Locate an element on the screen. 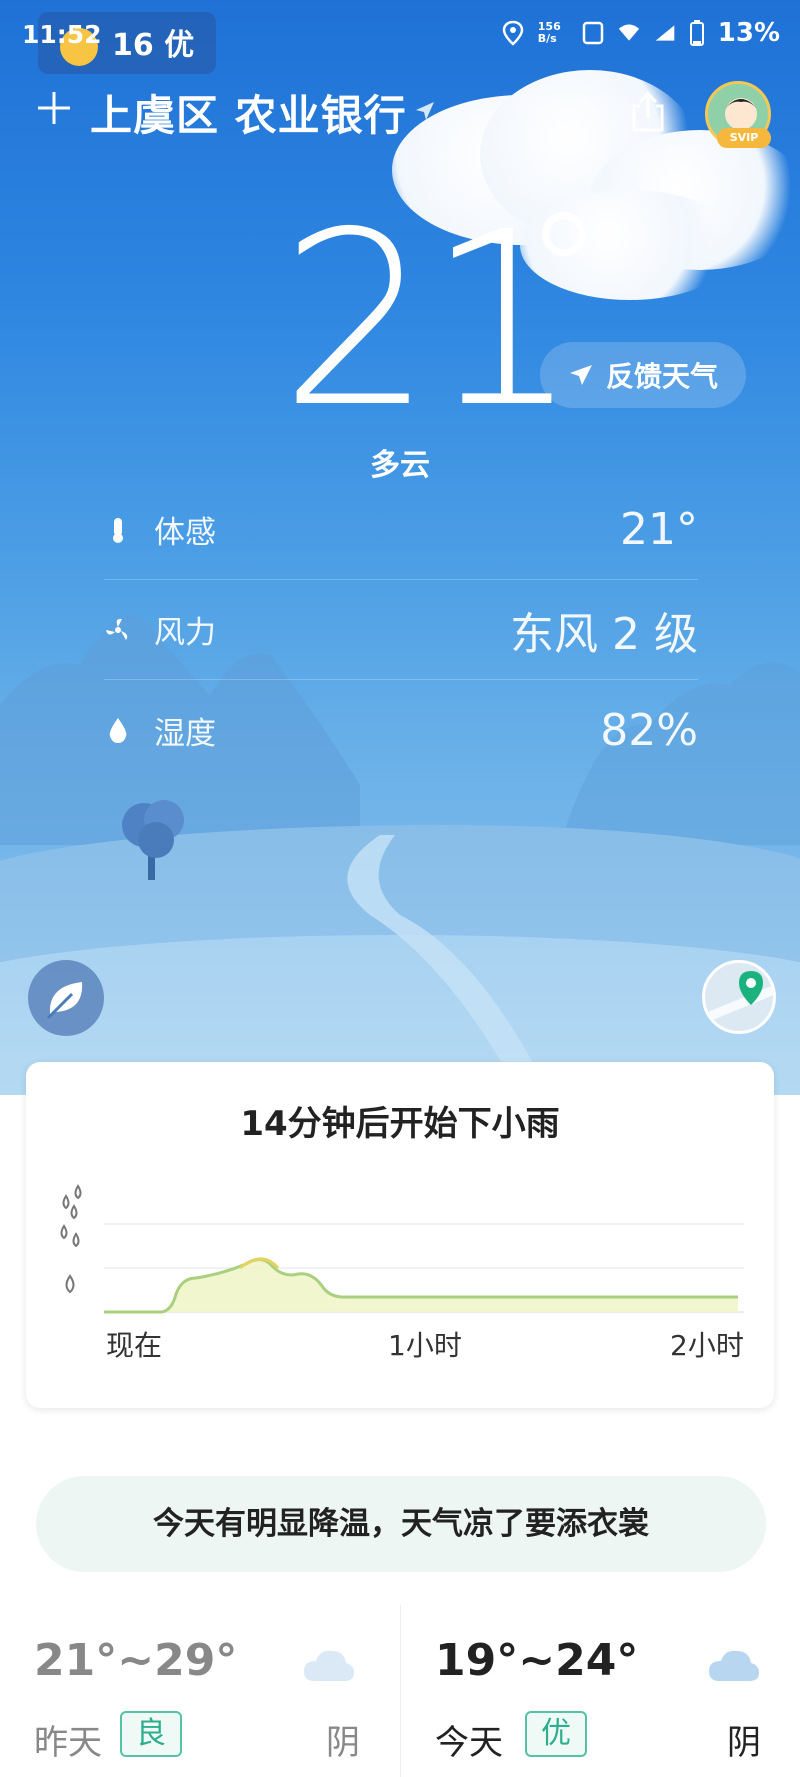 Image resolution: width=800 pixels, height=1777 pixels. aqi-value: 16 优 is located at coordinates (153, 45).